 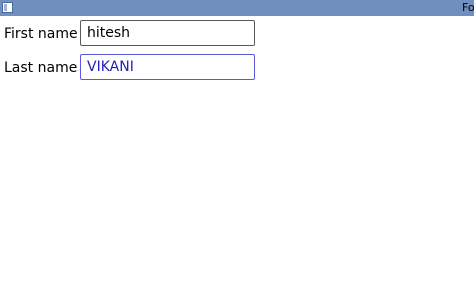 I want to click on first-name-row: First name :, so click(x=237, y=34).